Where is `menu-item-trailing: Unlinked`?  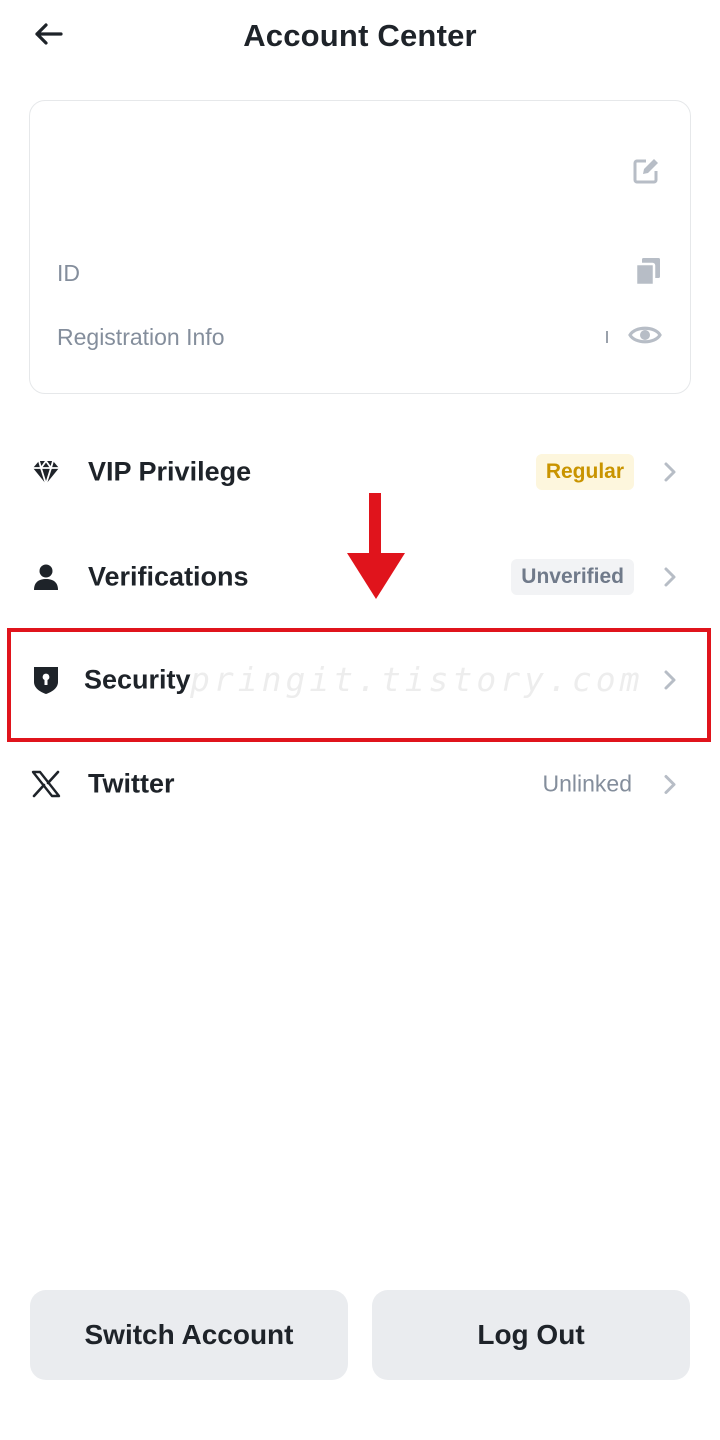 menu-item-trailing: Unlinked is located at coordinates (611, 784).